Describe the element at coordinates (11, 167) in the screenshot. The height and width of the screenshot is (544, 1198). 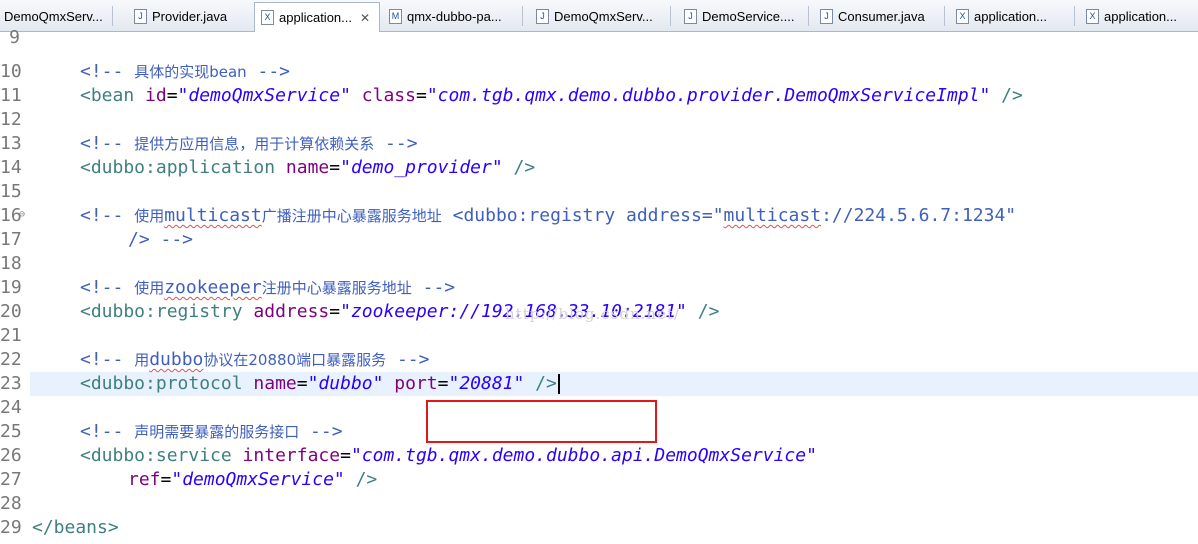
I see `line-number: 14` at that location.